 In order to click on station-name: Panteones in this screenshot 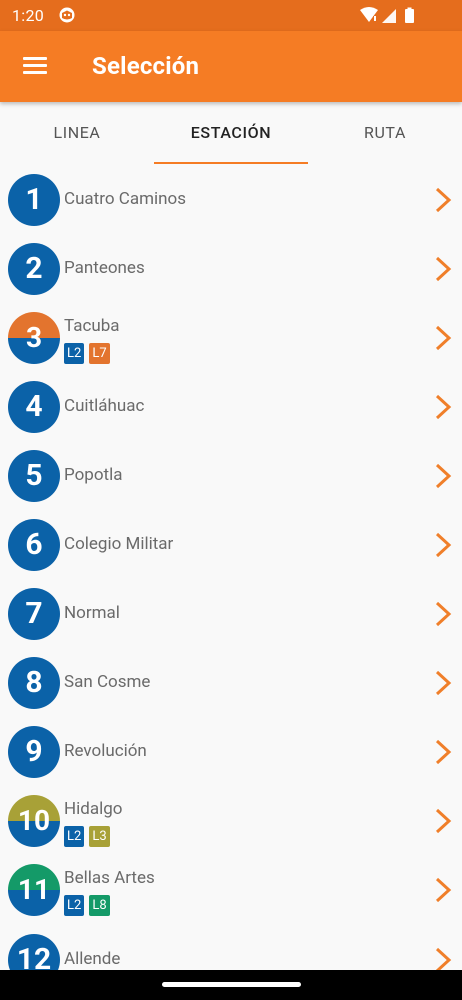, I will do `click(104, 268)`.